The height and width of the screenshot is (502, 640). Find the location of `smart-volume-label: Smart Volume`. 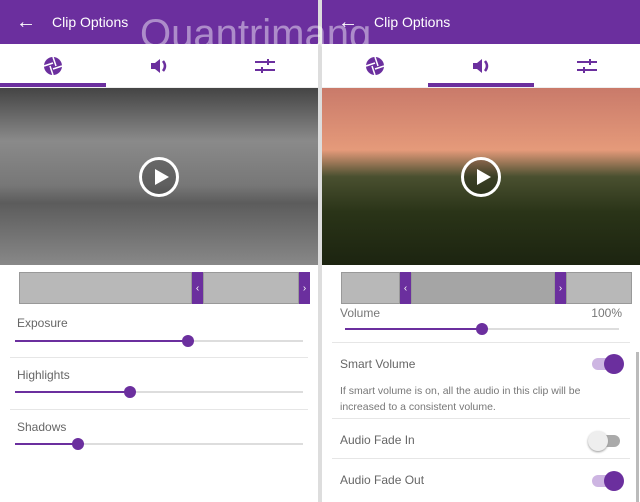

smart-volume-label: Smart Volume is located at coordinates (378, 364).